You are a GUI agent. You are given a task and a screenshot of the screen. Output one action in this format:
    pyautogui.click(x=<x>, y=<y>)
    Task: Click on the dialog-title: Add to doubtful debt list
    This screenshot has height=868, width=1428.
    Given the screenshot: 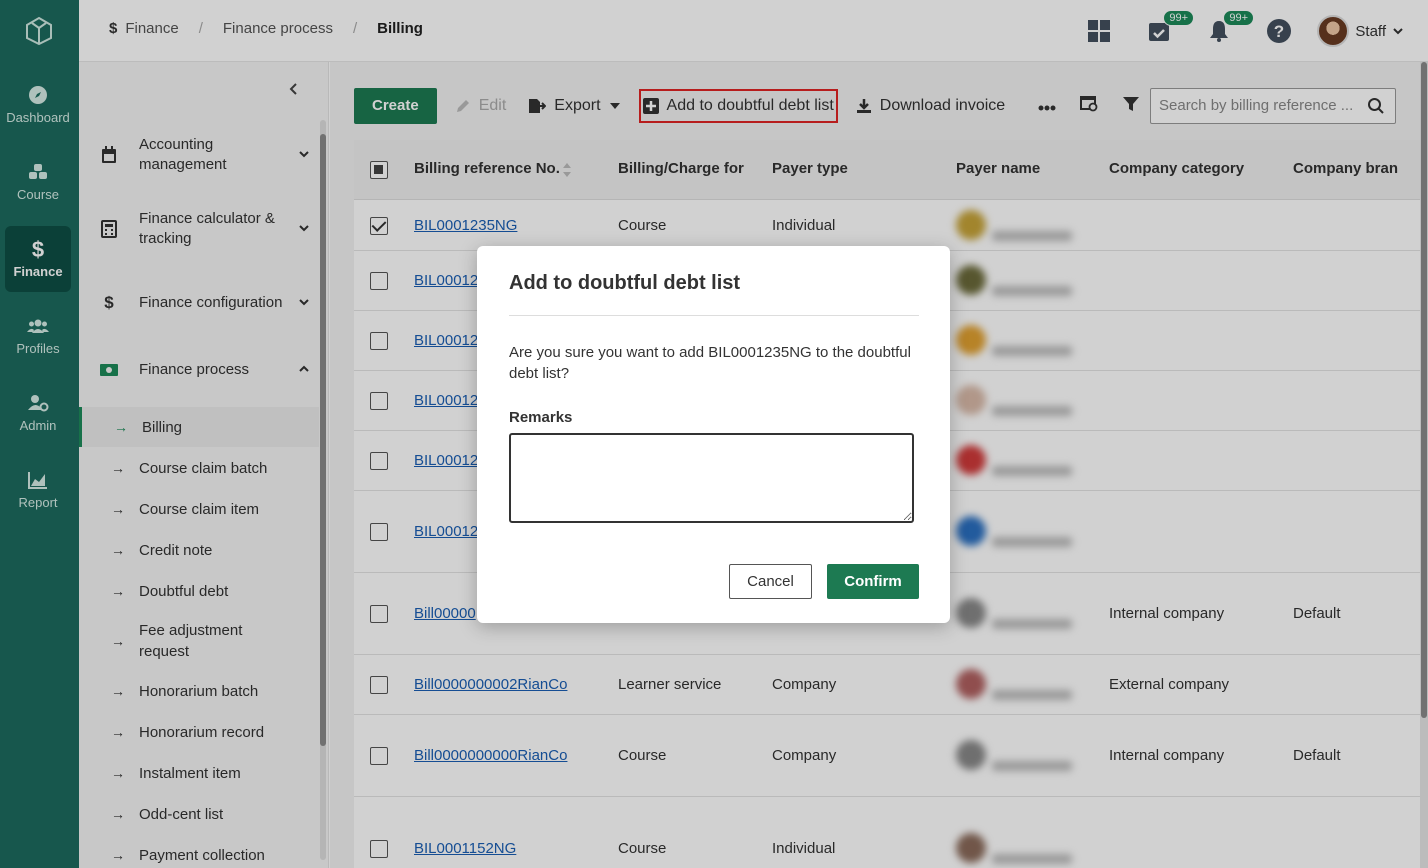 What is the action you would take?
    pyautogui.click(x=625, y=283)
    